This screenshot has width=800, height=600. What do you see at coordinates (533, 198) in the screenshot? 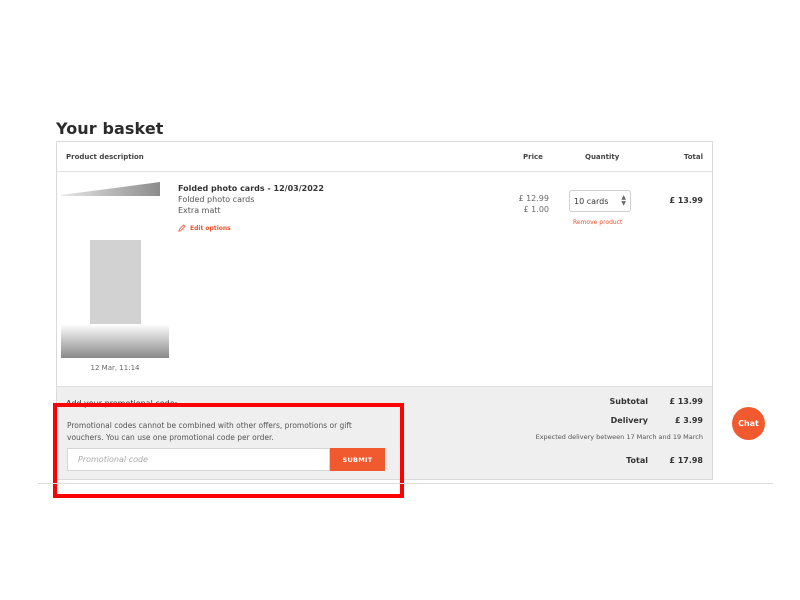
I see `unit-price: £ 12.99` at bounding box center [533, 198].